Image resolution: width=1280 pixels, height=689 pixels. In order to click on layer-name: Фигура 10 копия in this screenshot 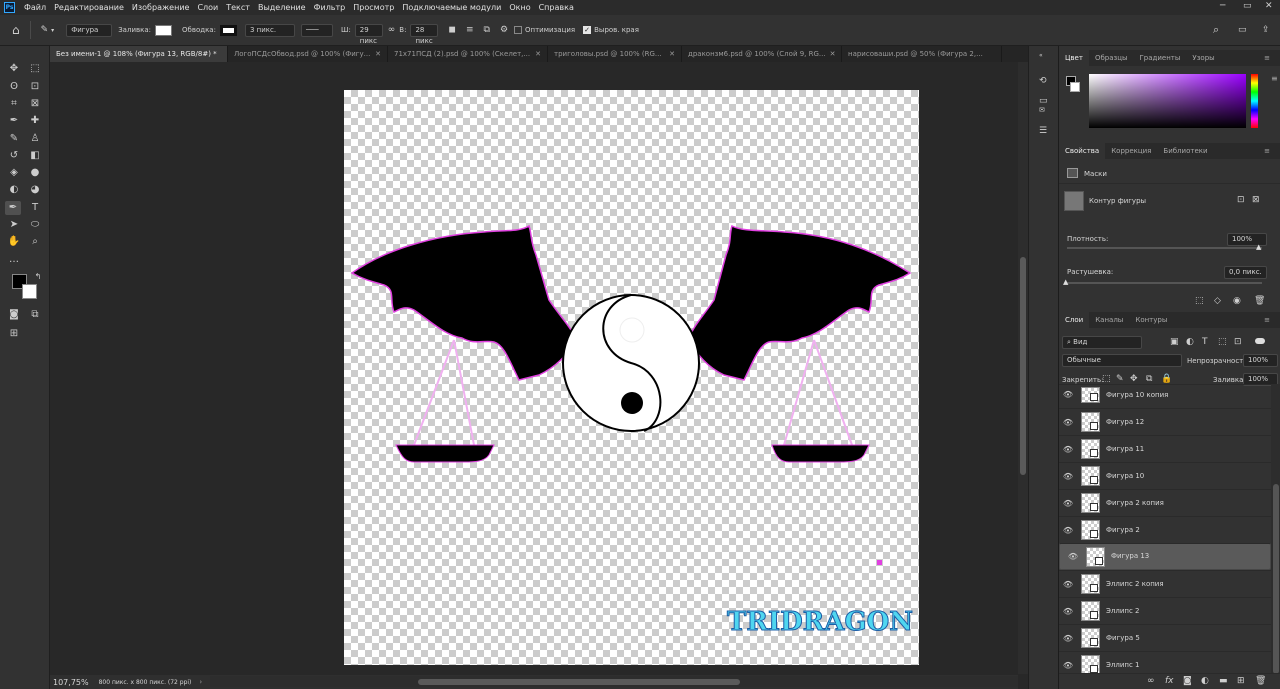, I will do `click(1137, 395)`.